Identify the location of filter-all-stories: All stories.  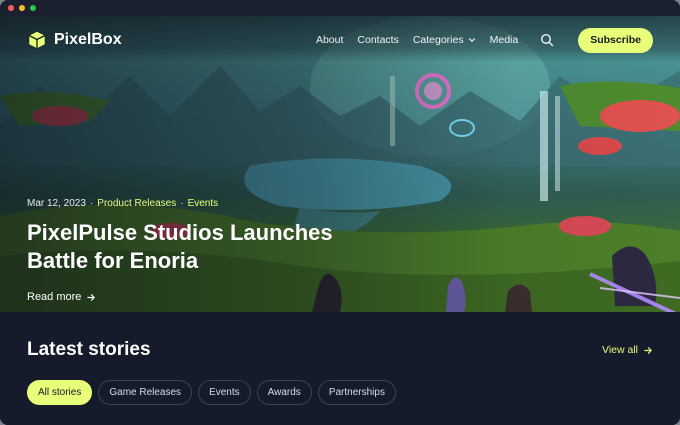
(60, 392).